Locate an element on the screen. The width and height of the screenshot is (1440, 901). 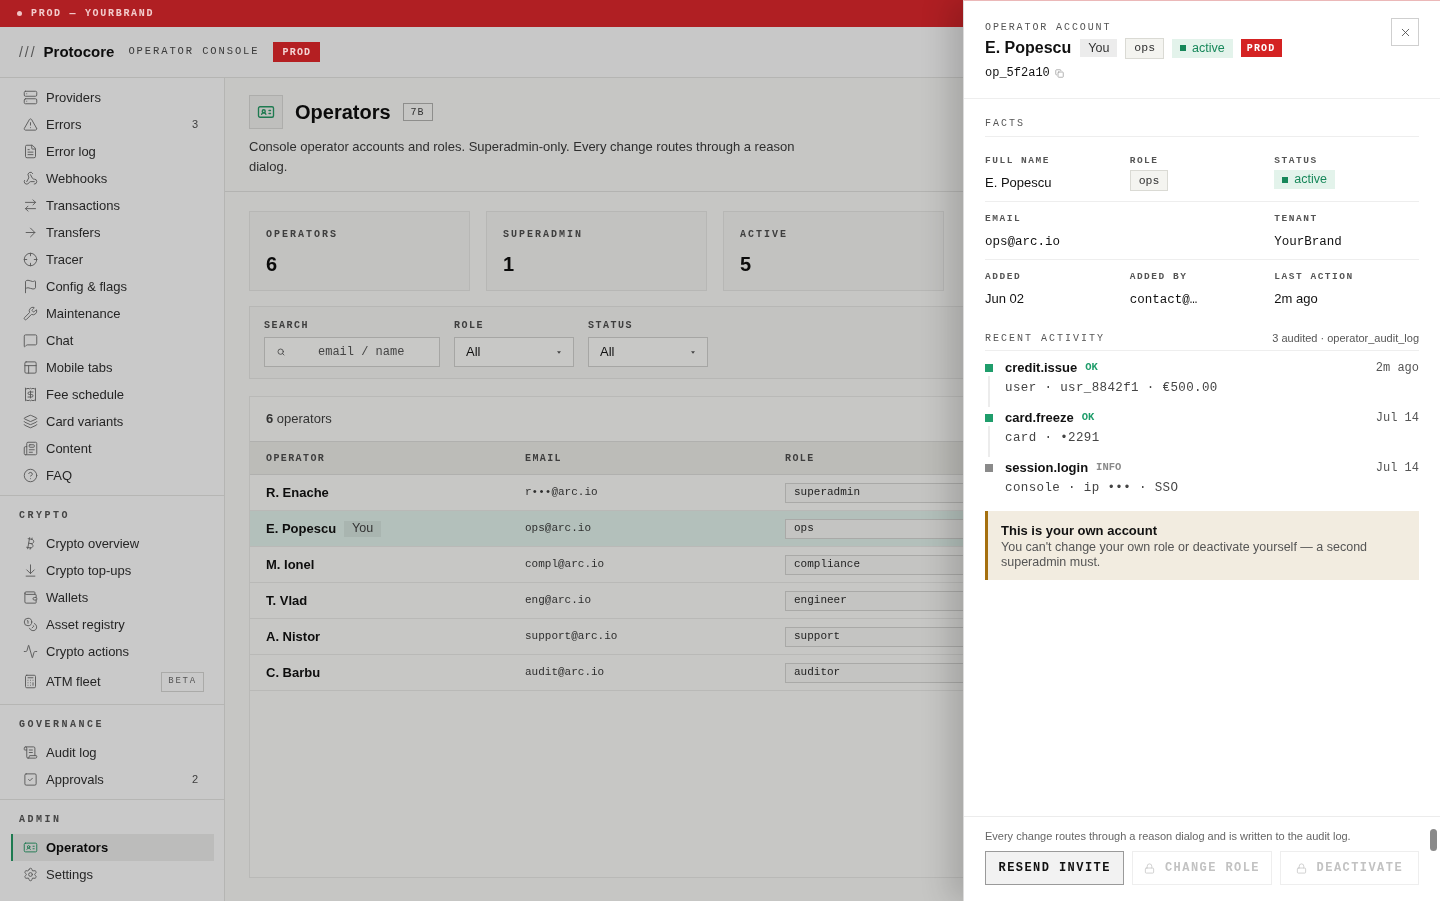
stat-value: 5 is located at coordinates (746, 264).